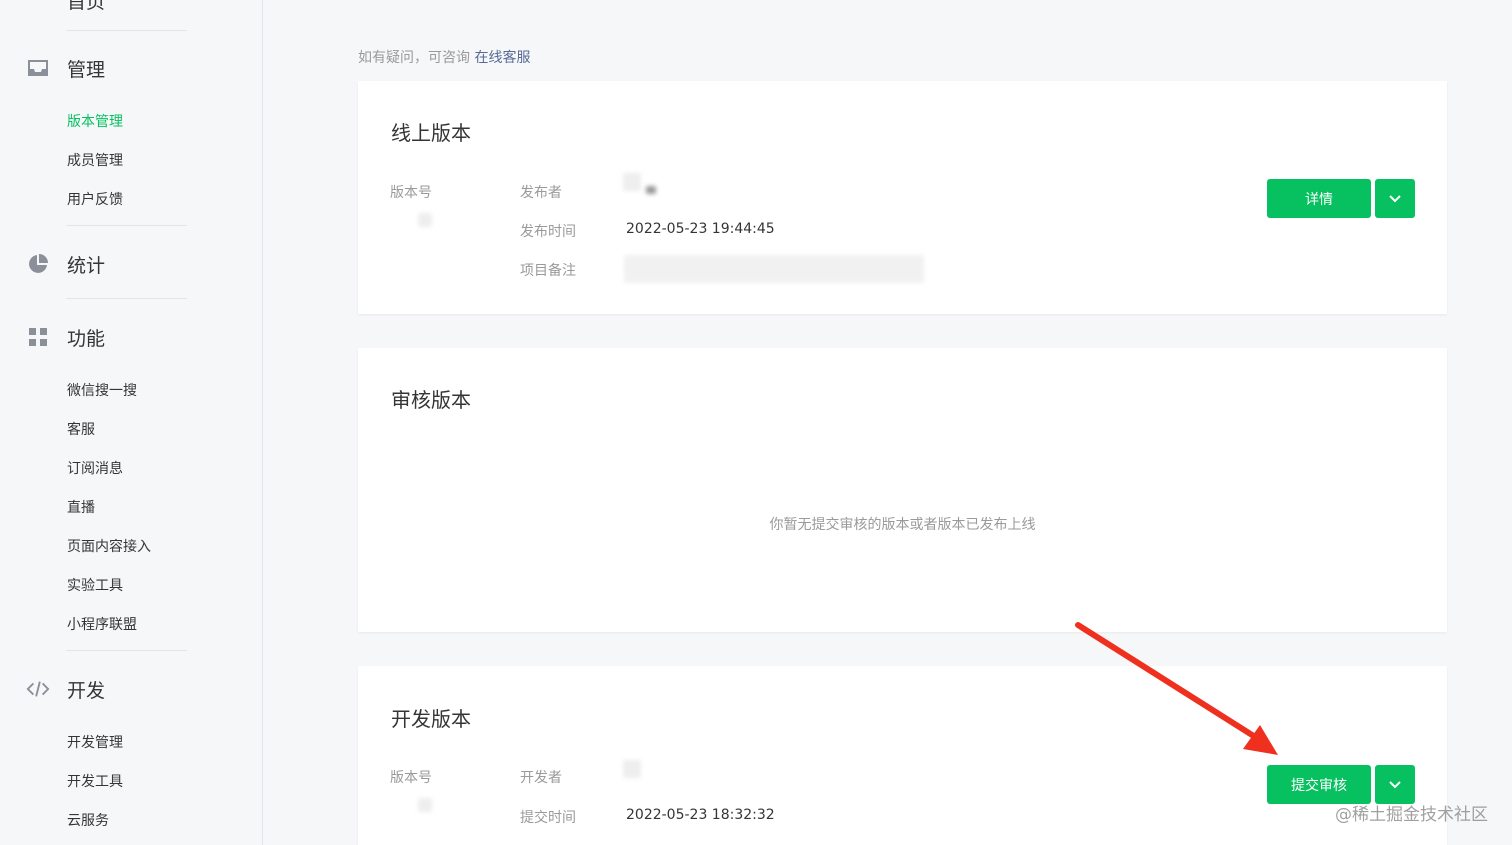 Image resolution: width=1512 pixels, height=845 pixels. Describe the element at coordinates (632, 182) in the screenshot. I see `publisher-avatar-redacted` at that location.